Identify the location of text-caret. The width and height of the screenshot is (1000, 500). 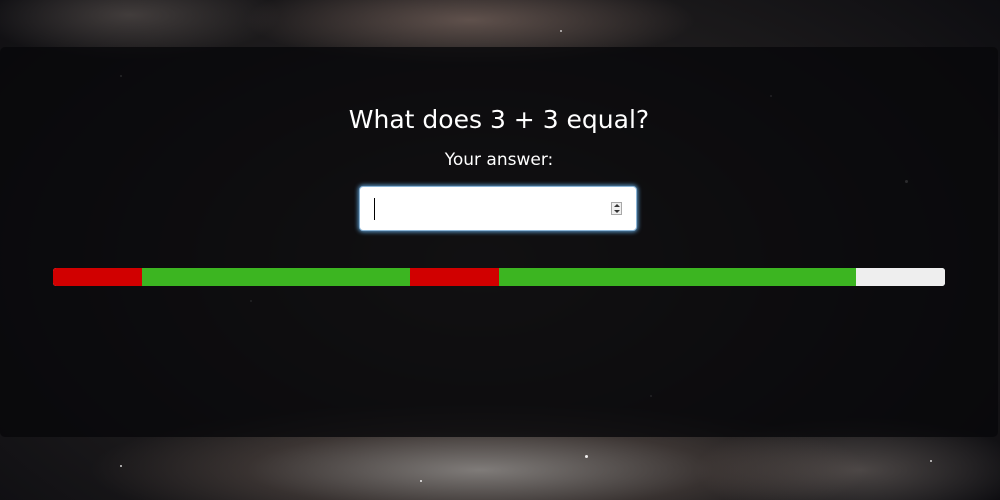
(374, 209).